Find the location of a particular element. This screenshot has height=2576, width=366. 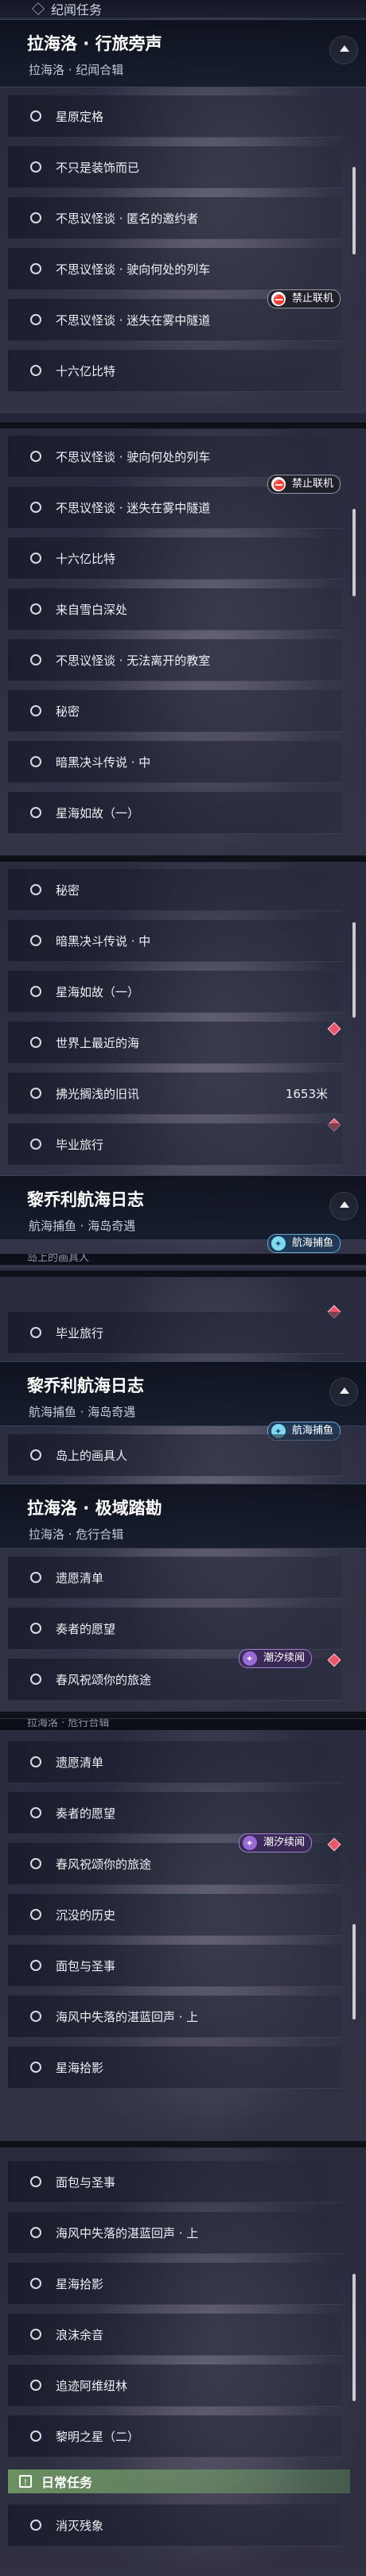

quest-group-header: 拉海洛 · 行旅旁声 拉海洛 · 纪闻合辑 is located at coordinates (183, 53).